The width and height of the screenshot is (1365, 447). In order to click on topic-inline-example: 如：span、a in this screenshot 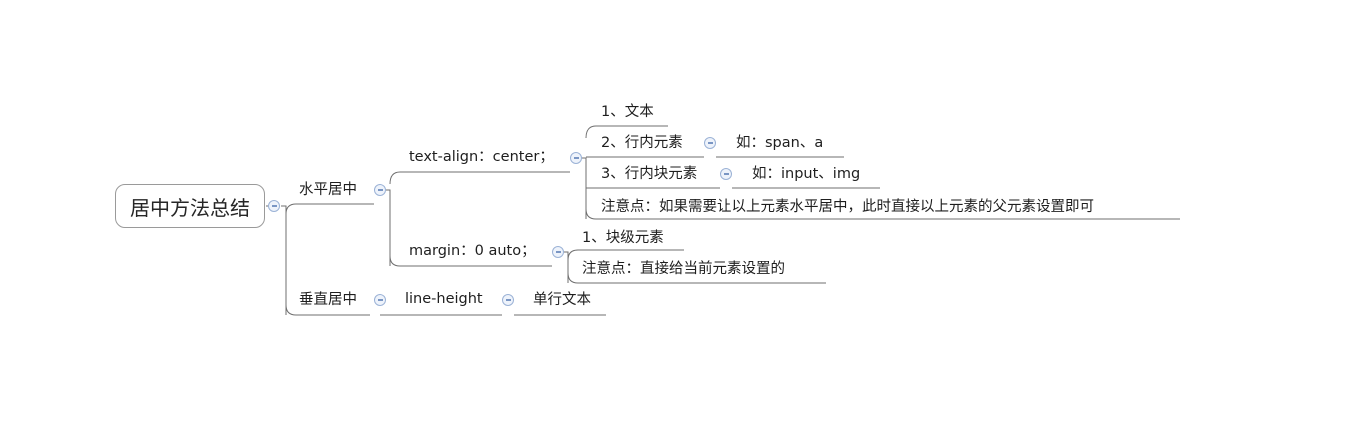, I will do `click(779, 143)`.